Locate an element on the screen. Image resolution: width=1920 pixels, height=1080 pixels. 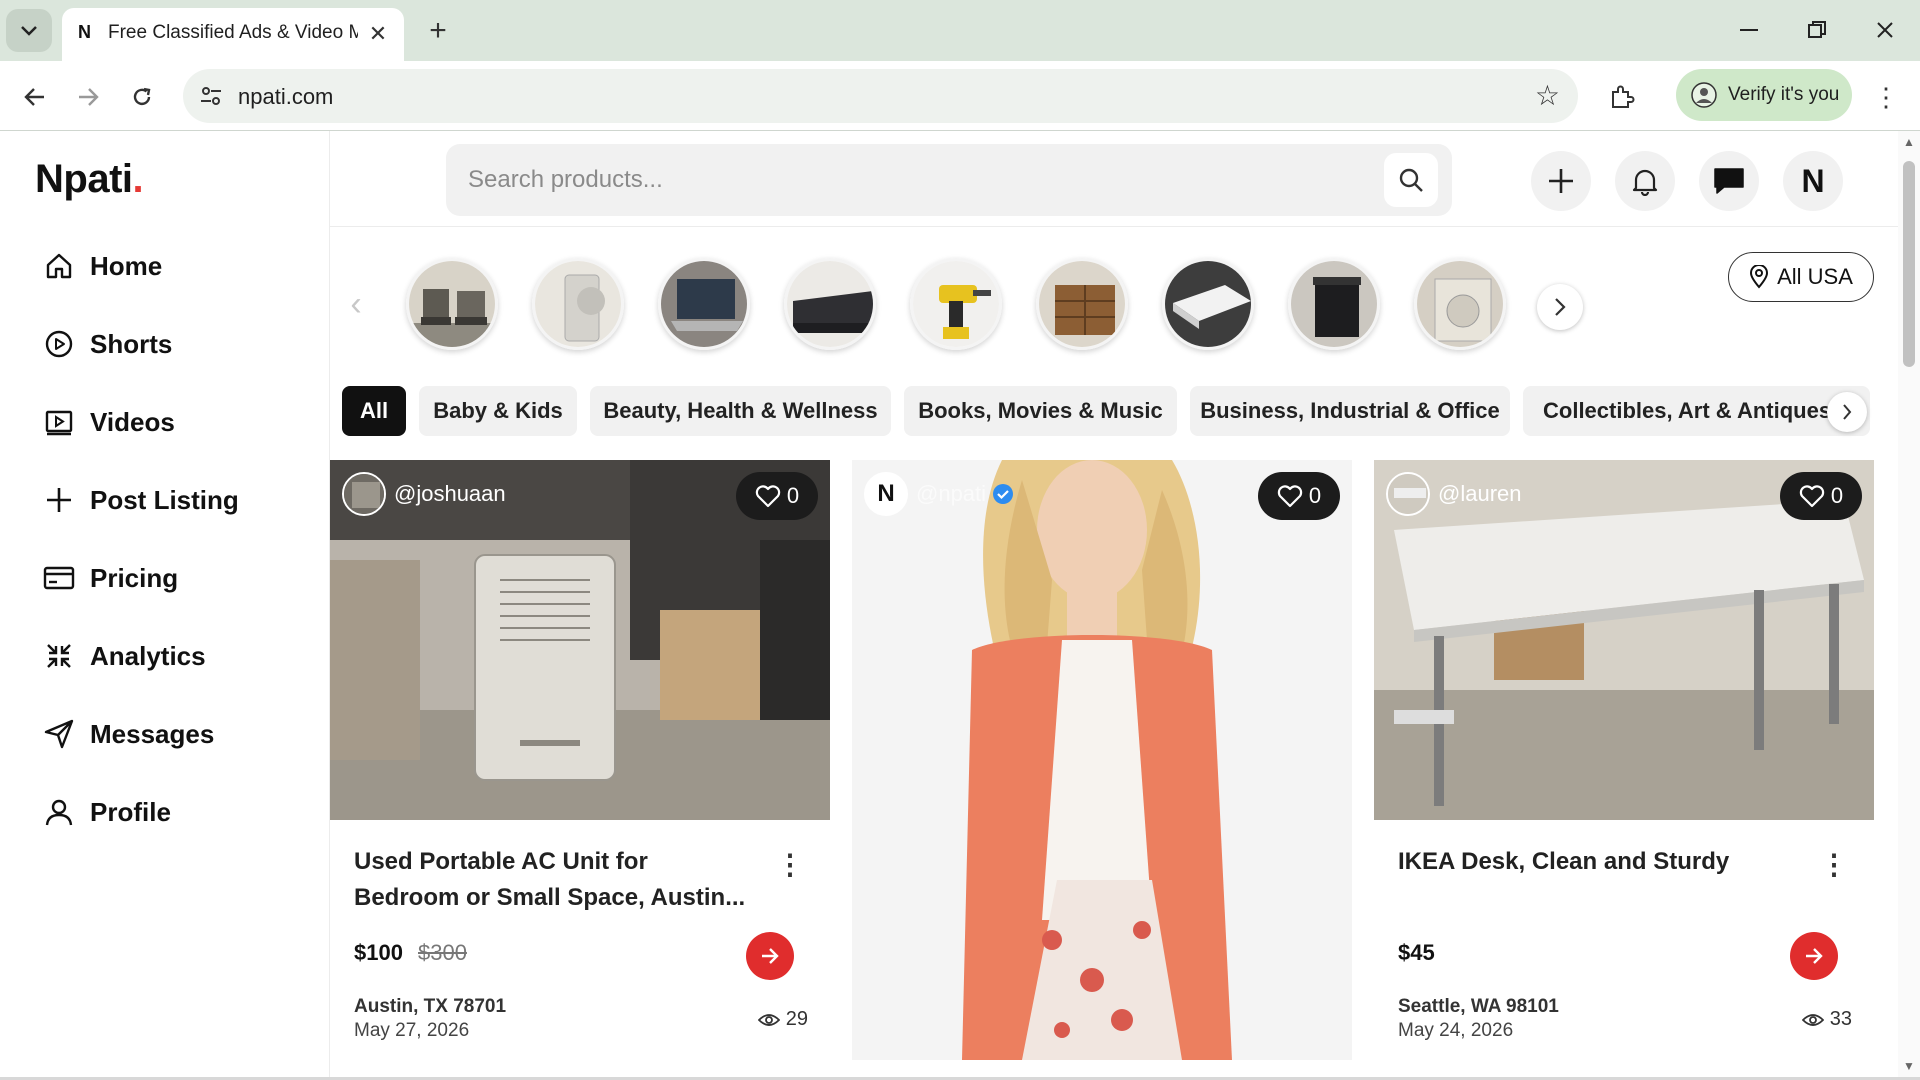
sidebar-item-shorts: Shorts is located at coordinates (107, 344).